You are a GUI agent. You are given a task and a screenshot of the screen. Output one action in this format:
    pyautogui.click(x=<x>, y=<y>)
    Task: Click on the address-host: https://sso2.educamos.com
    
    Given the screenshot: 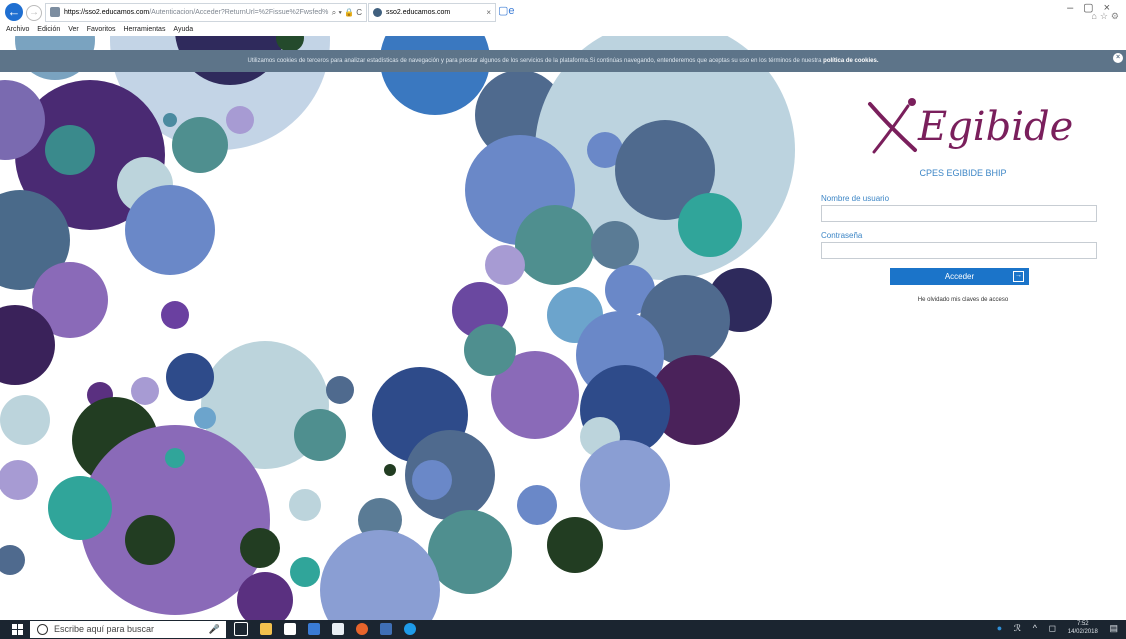 What is the action you would take?
    pyautogui.click(x=107, y=12)
    